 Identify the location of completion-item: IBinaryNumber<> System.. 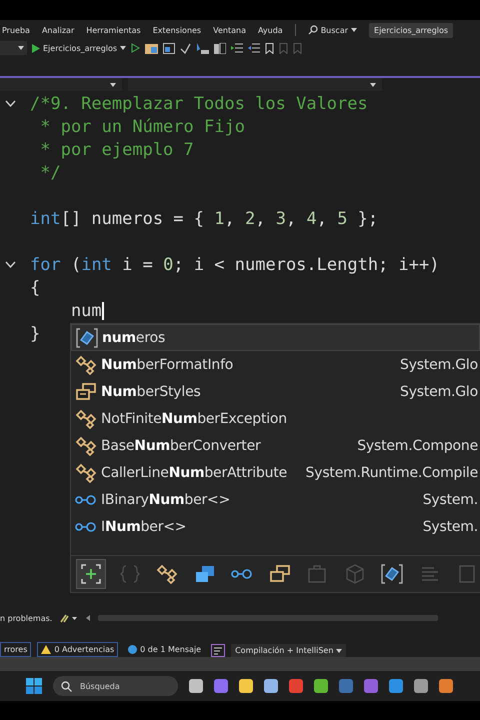
(275, 499).